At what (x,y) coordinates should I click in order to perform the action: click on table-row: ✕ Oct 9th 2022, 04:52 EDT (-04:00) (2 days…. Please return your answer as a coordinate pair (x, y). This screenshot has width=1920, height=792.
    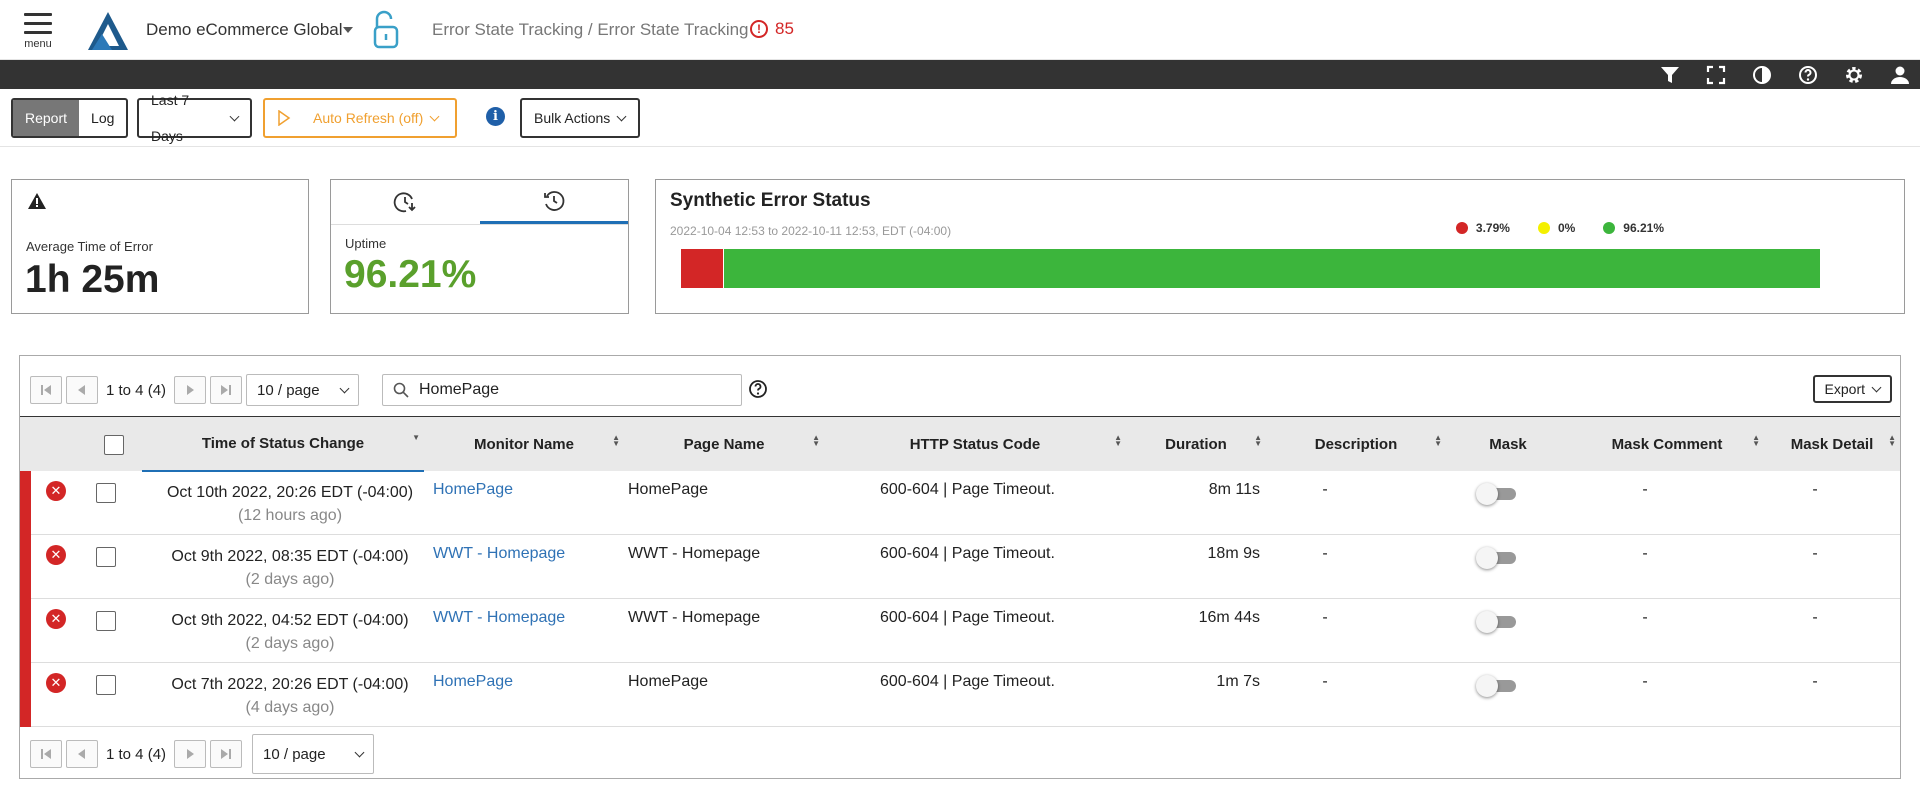
    Looking at the image, I should click on (960, 631).